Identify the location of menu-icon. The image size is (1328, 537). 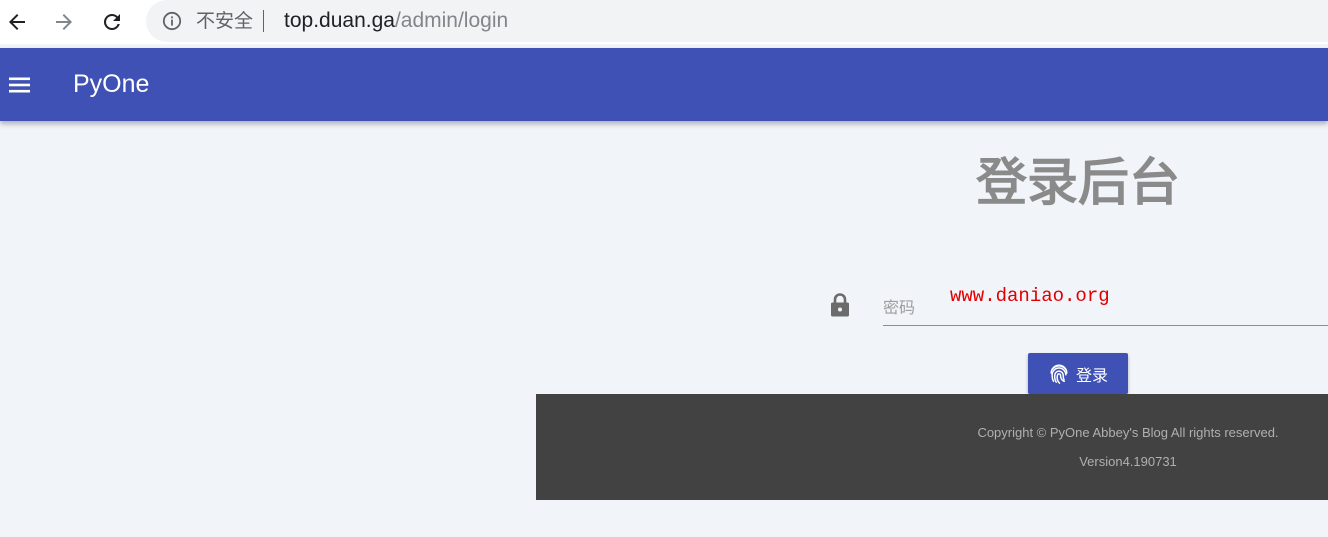
(20, 85).